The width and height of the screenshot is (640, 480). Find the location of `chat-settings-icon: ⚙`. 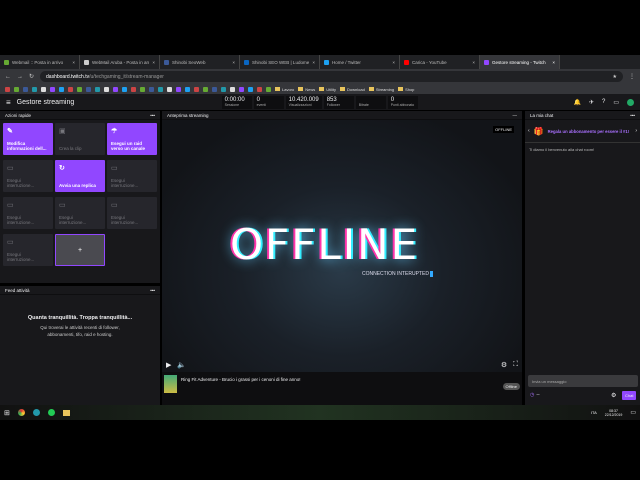

chat-settings-icon: ⚙ is located at coordinates (613, 395).